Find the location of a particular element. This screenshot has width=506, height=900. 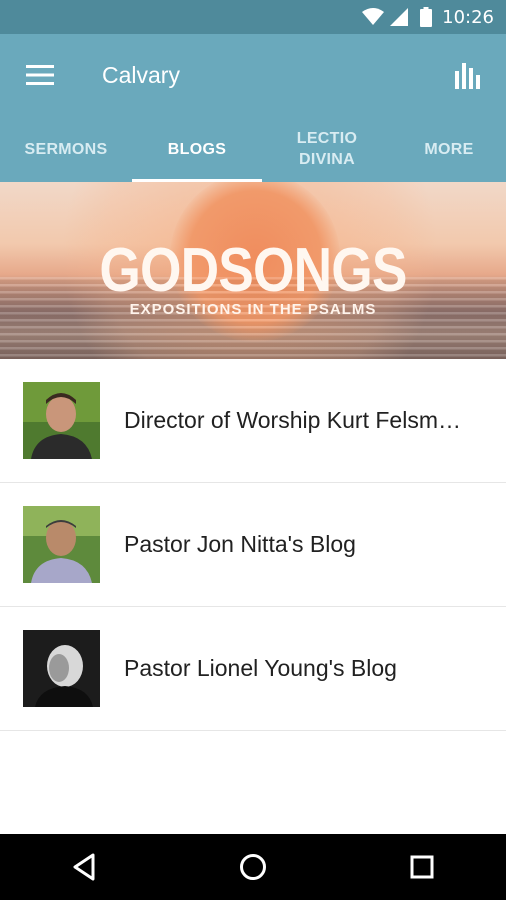

navigation-bar is located at coordinates (253, 867).